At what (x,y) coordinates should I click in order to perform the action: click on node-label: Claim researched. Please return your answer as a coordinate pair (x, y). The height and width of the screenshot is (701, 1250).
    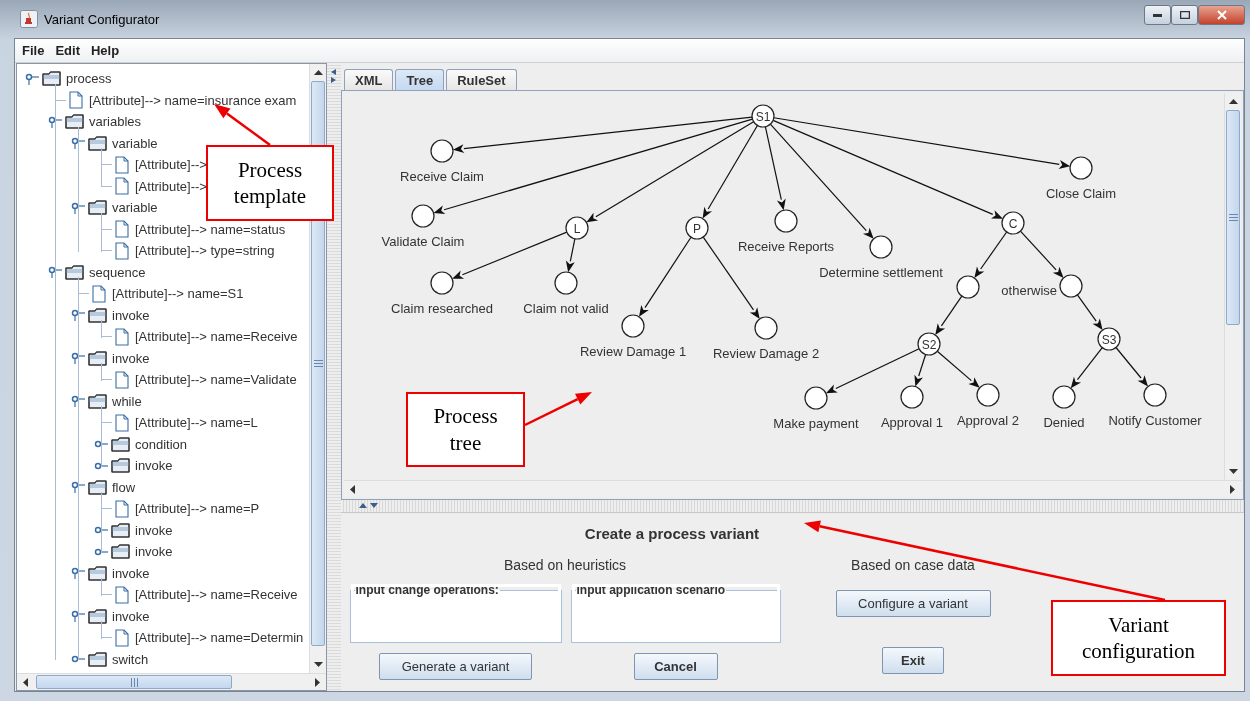
    Looking at the image, I should click on (442, 308).